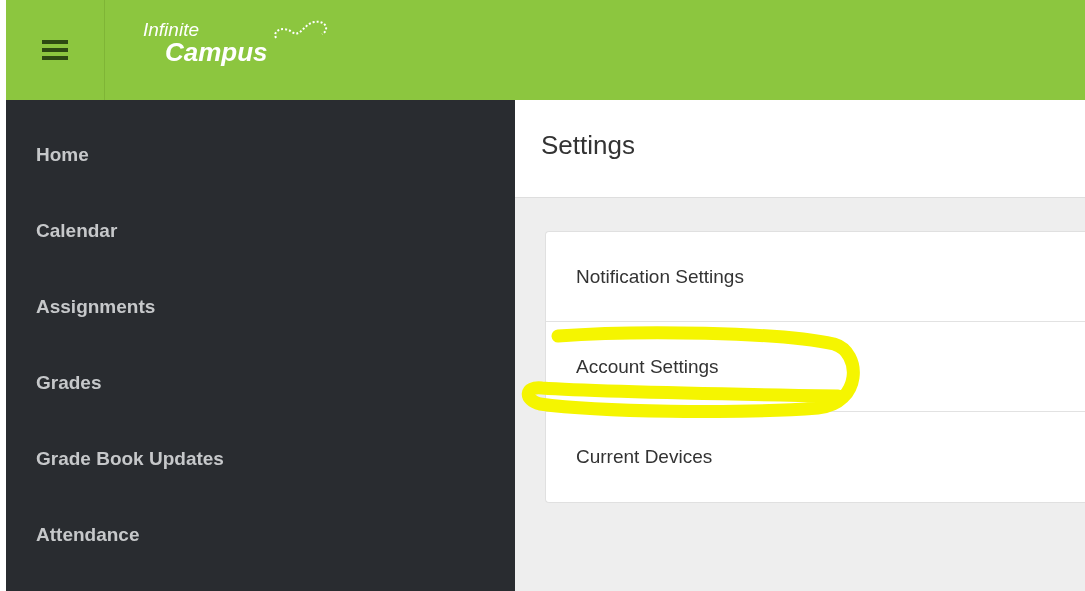 Image resolution: width=1085 pixels, height=591 pixels. What do you see at coordinates (647, 366) in the screenshot?
I see `settings-link: Account Settings` at bounding box center [647, 366].